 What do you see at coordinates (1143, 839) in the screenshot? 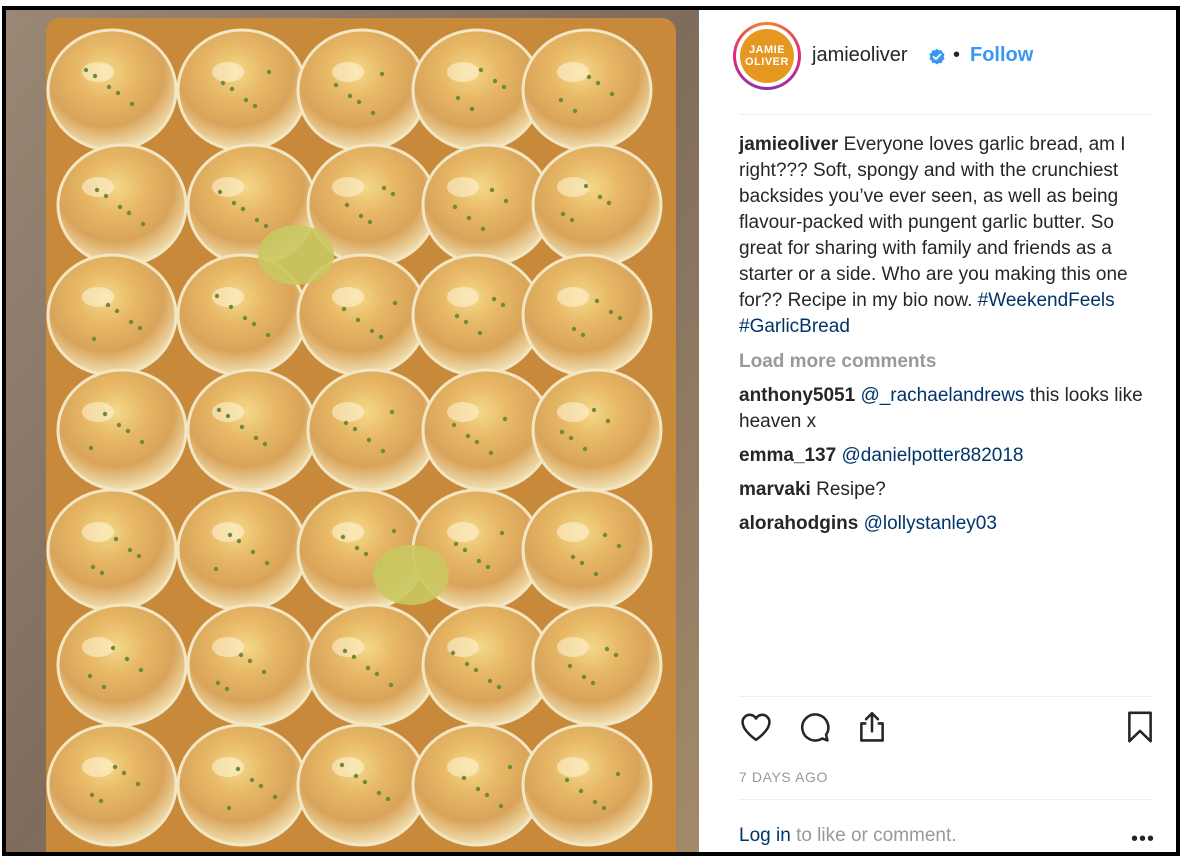
I see `more-icon: •••` at bounding box center [1143, 839].